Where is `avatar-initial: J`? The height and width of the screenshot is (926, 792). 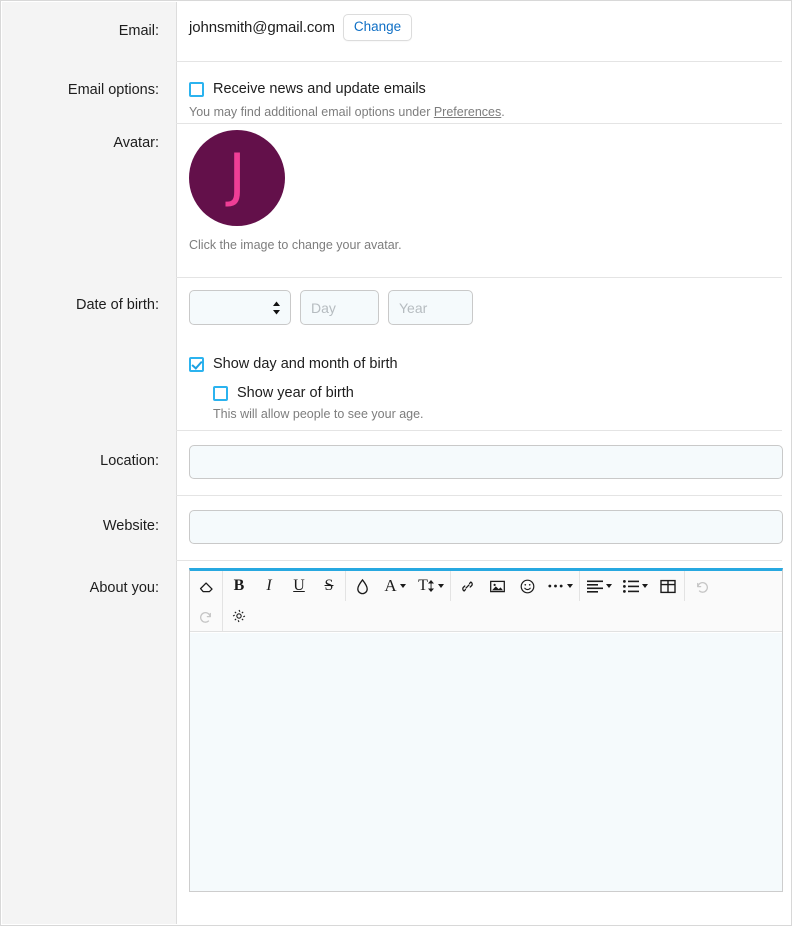 avatar-initial: J is located at coordinates (237, 175).